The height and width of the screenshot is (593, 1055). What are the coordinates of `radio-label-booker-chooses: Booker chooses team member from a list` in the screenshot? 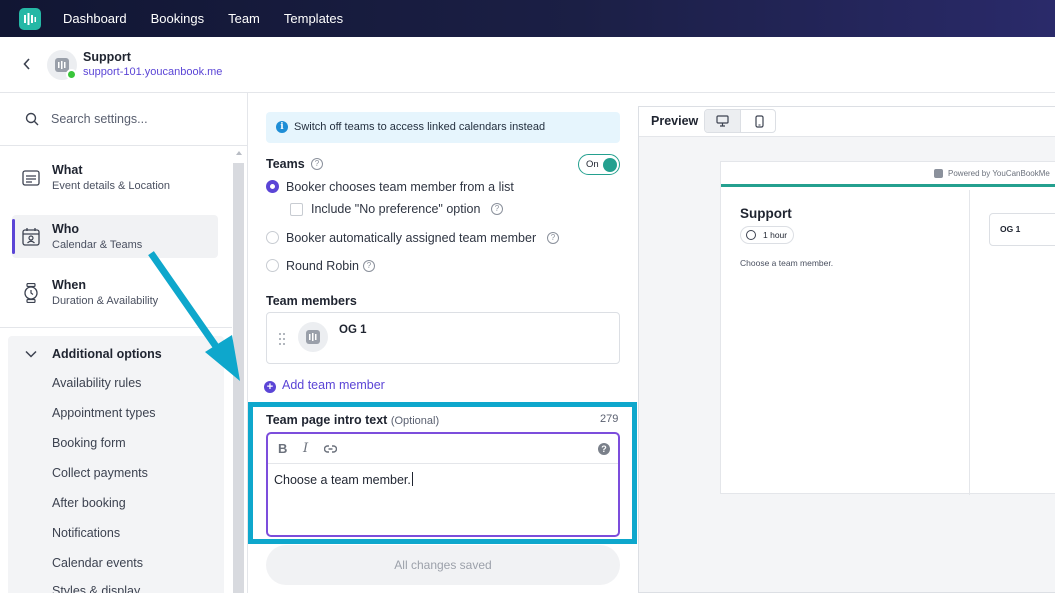 It's located at (400, 187).